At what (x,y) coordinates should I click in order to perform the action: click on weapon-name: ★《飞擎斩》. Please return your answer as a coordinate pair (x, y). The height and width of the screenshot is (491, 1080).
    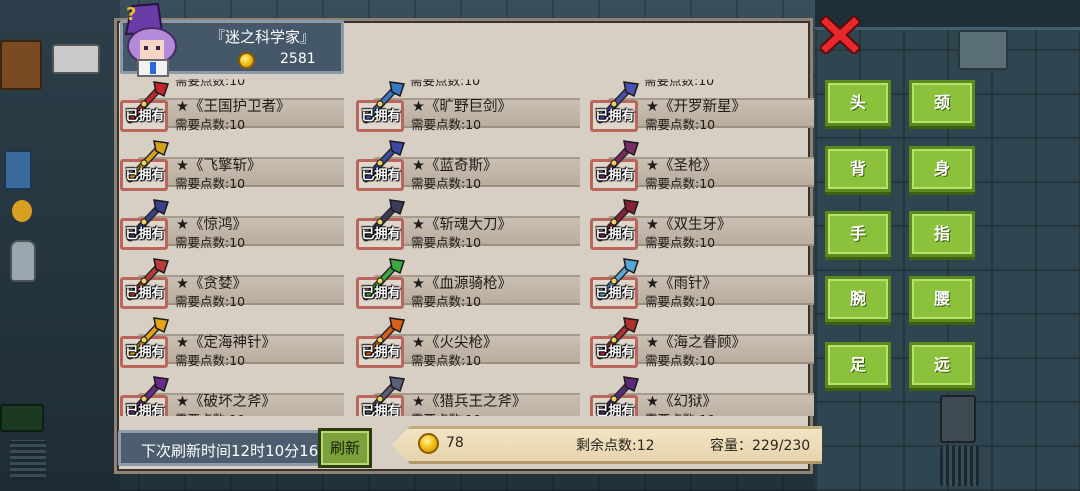
    Looking at the image, I should click on (219, 166).